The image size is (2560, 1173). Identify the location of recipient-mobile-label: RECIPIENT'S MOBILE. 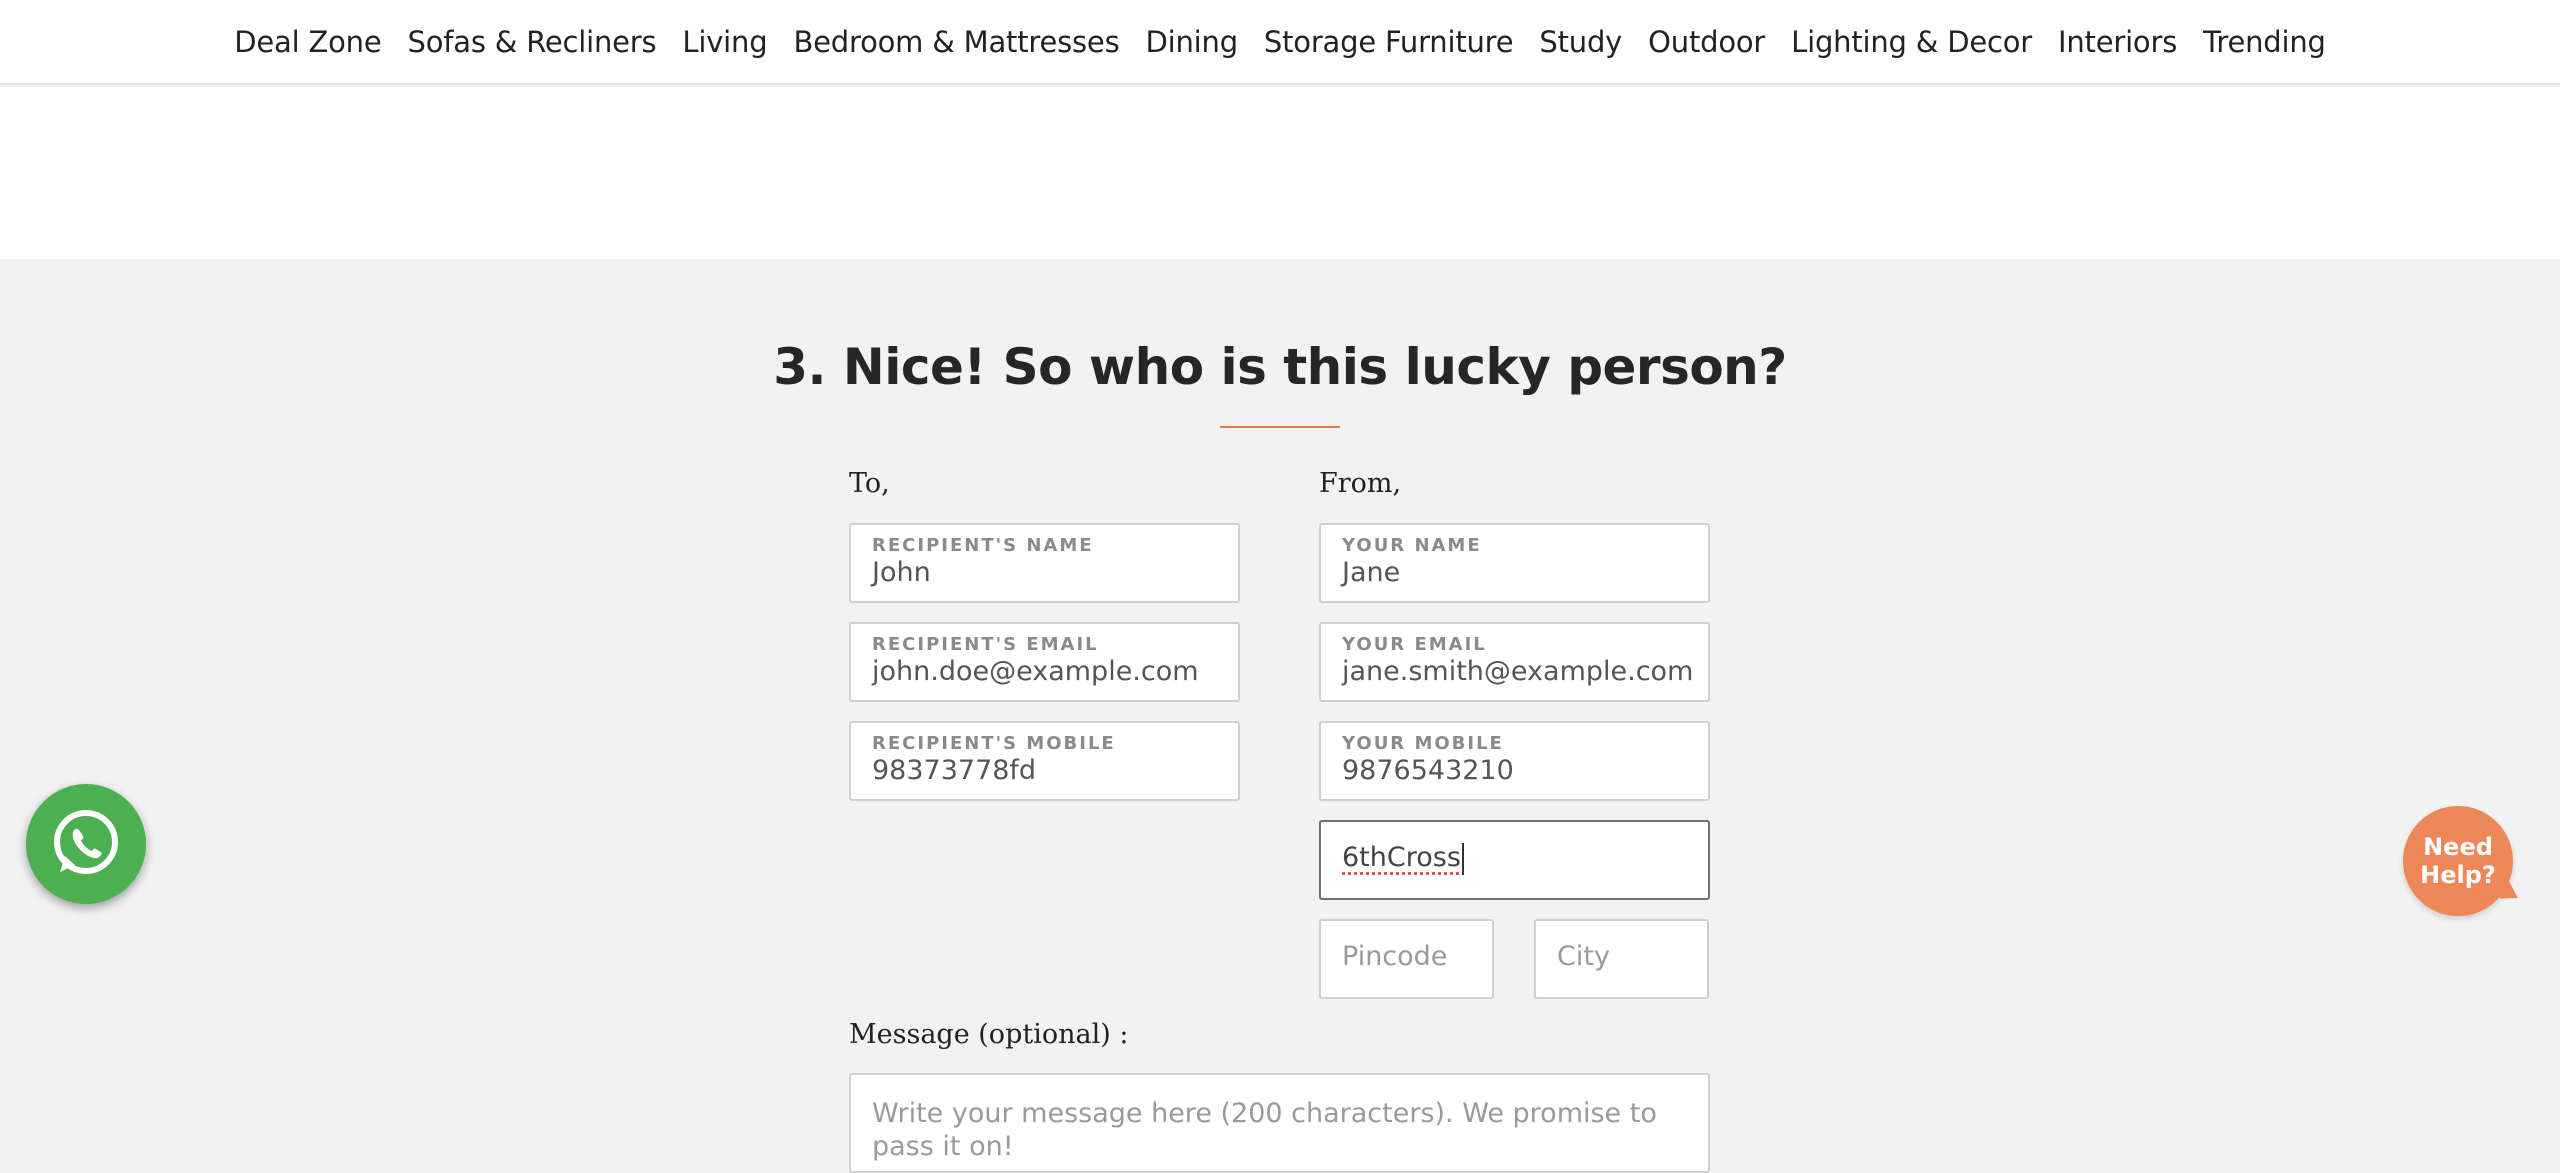
(994, 743).